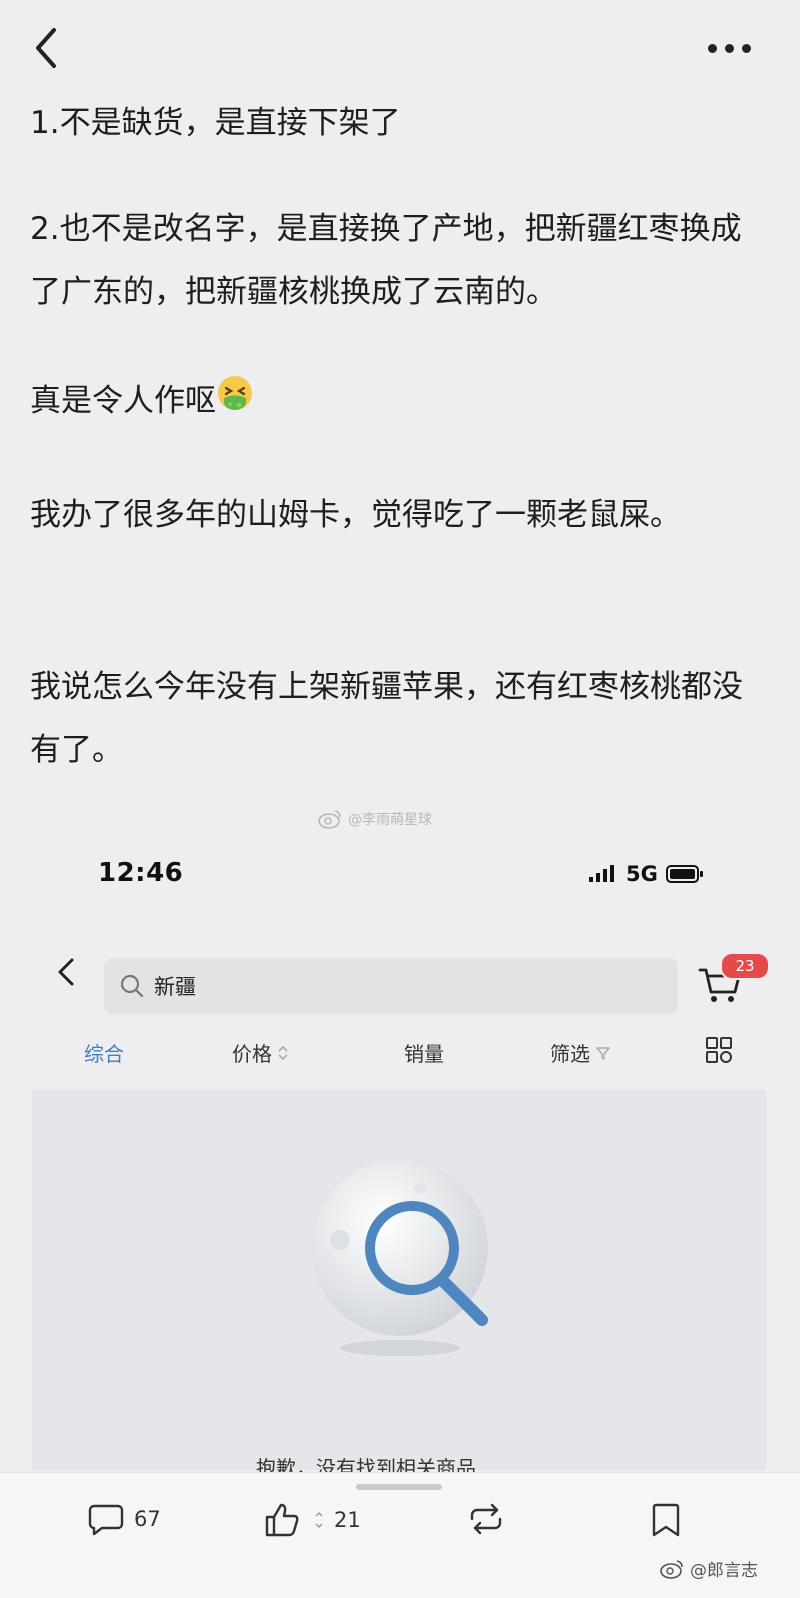 This screenshot has height=1598, width=800. I want to click on status-time: 12:46, so click(141, 873).